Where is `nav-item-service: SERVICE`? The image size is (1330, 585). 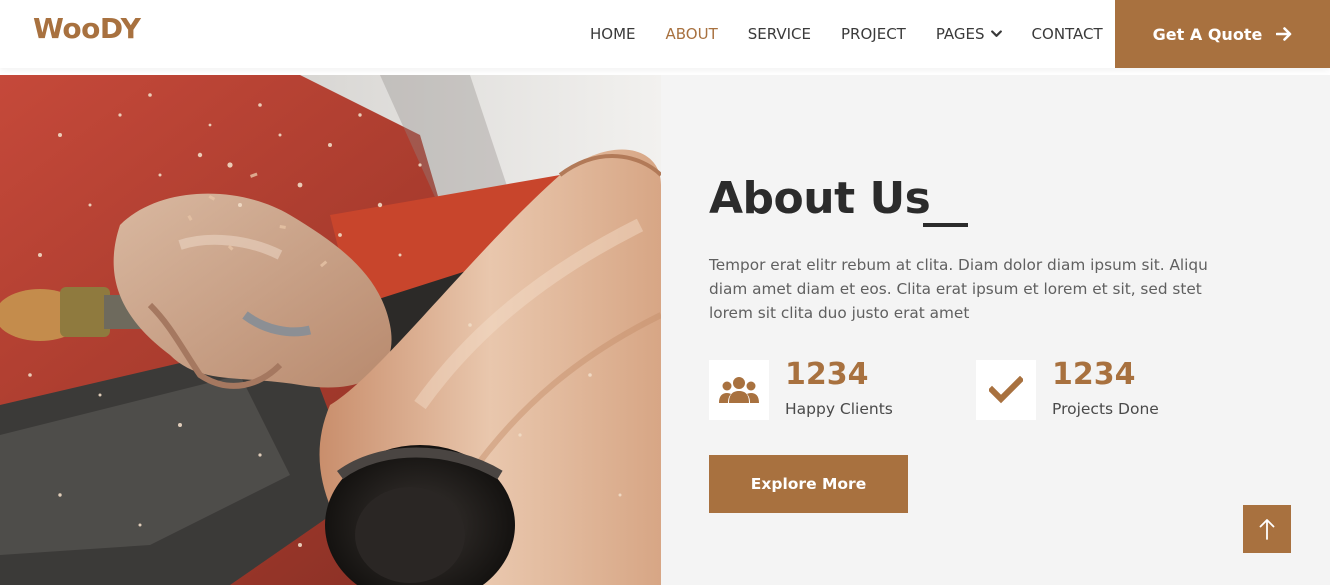 nav-item-service: SERVICE is located at coordinates (779, 34).